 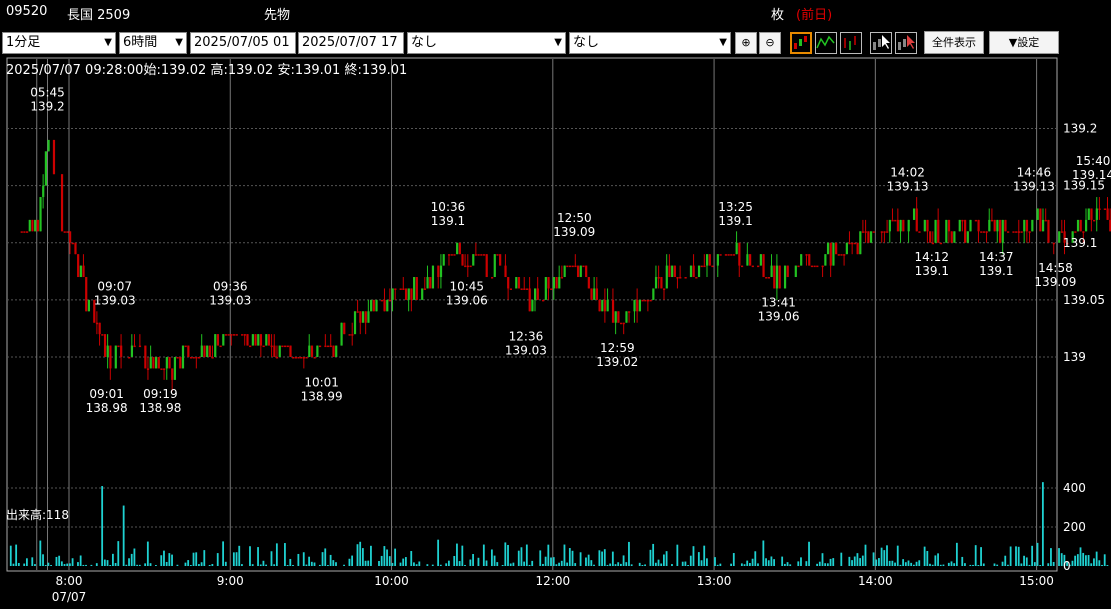 I want to click on volume-tick-label: 0, so click(x=1067, y=566).